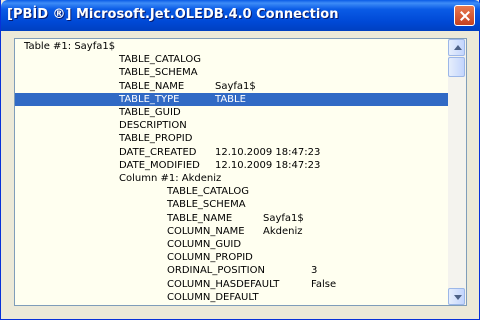 This screenshot has height=320, width=480. What do you see at coordinates (204, 244) in the screenshot?
I see `item-name: COLUMN_GUID` at bounding box center [204, 244].